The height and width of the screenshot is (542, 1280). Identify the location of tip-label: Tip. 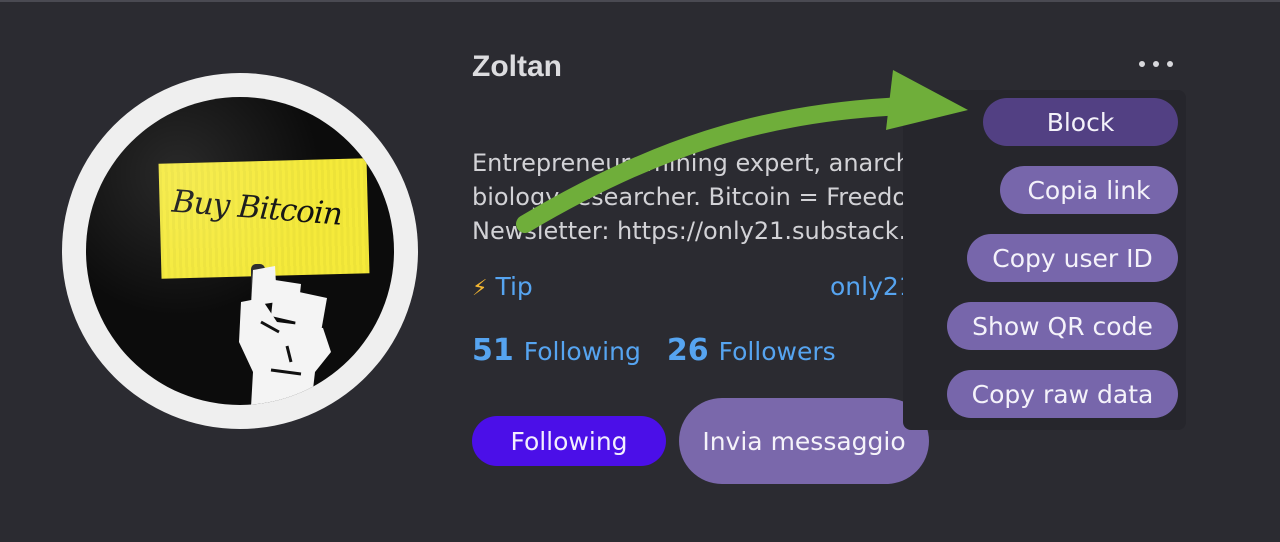
(514, 286).